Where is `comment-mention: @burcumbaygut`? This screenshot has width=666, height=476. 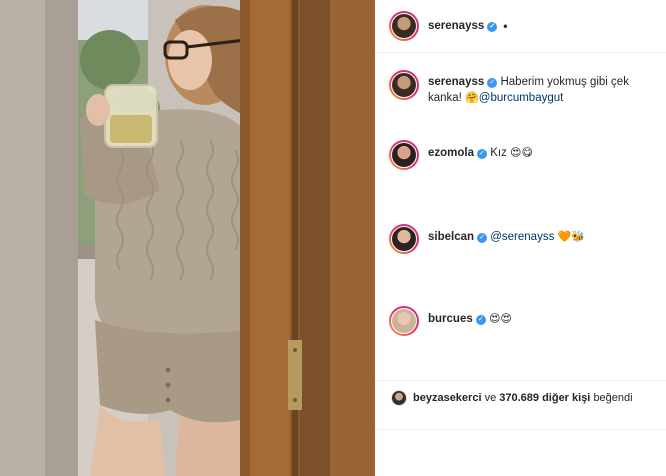
comment-mention: @burcumbaygut is located at coordinates (521, 98).